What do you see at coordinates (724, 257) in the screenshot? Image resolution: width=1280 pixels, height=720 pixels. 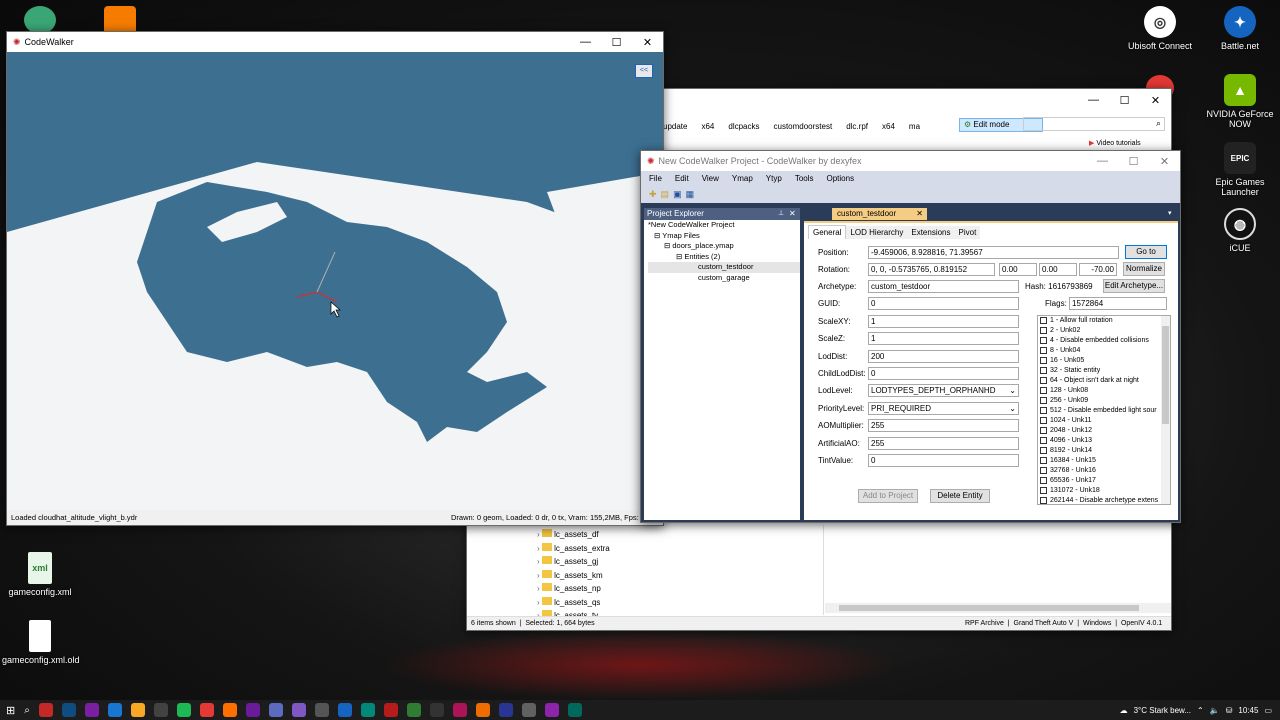 I see `tree-entities: ⊟ Entities (2)` at bounding box center [724, 257].